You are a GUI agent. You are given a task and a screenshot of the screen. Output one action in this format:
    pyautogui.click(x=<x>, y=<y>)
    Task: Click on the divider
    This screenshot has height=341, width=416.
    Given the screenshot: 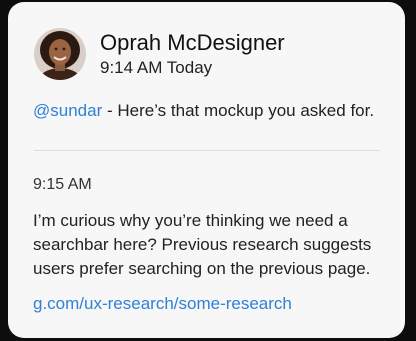 What is the action you would take?
    pyautogui.click(x=207, y=150)
    